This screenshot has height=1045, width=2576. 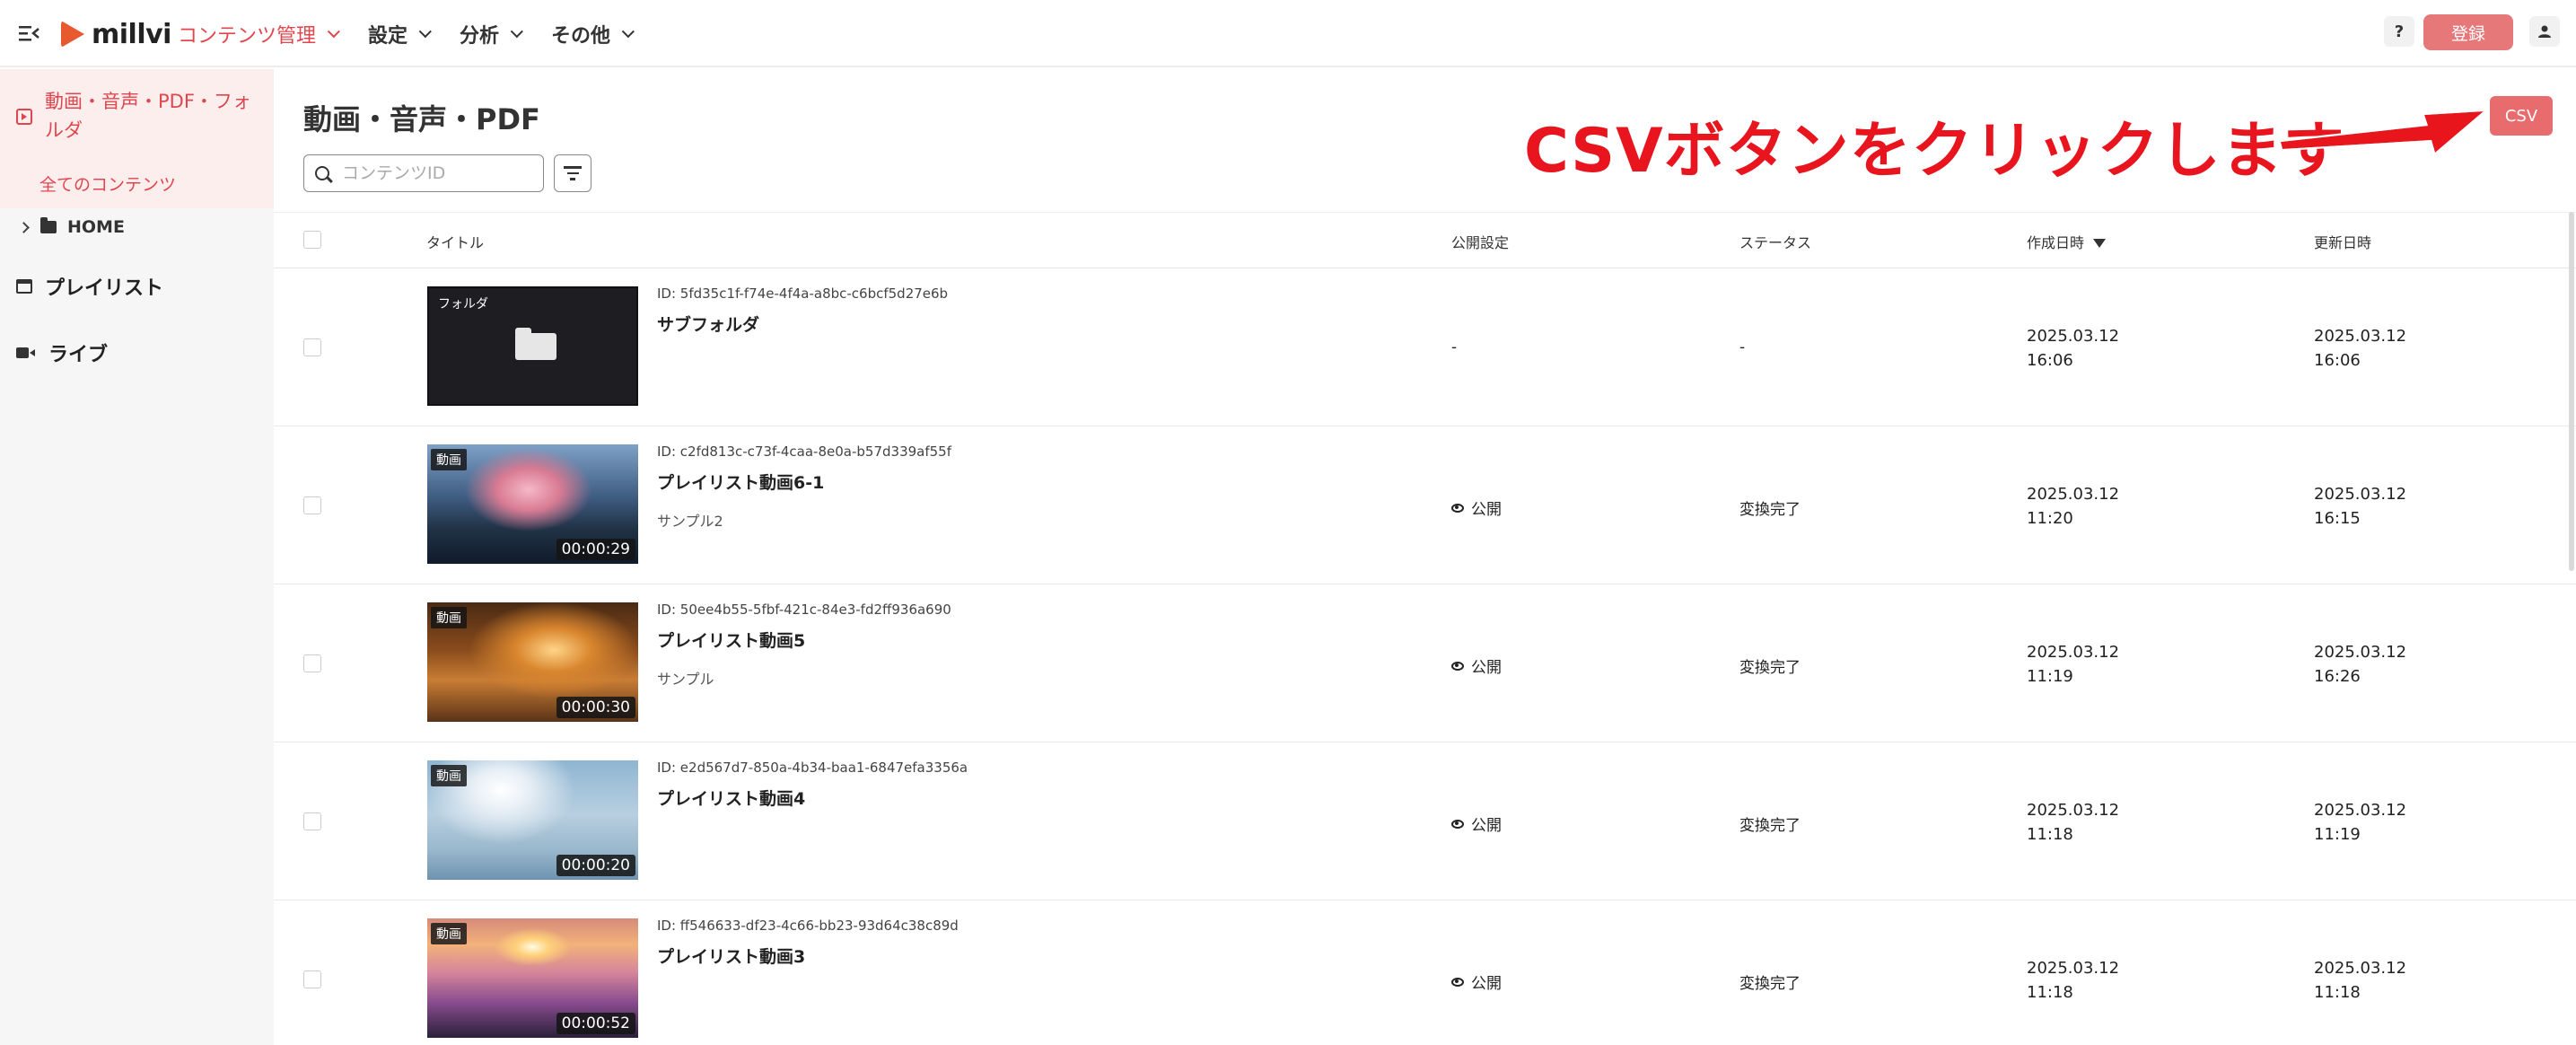 What do you see at coordinates (731, 798) in the screenshot?
I see `content-title: プレイリスト動画4` at bounding box center [731, 798].